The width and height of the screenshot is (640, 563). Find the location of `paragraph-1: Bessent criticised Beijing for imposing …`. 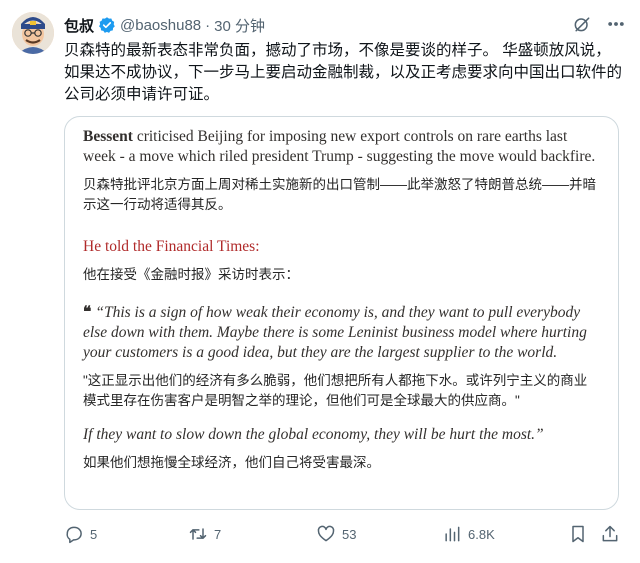

paragraph-1: Bessent criticised Beijing for imposing … is located at coordinates (341, 147).